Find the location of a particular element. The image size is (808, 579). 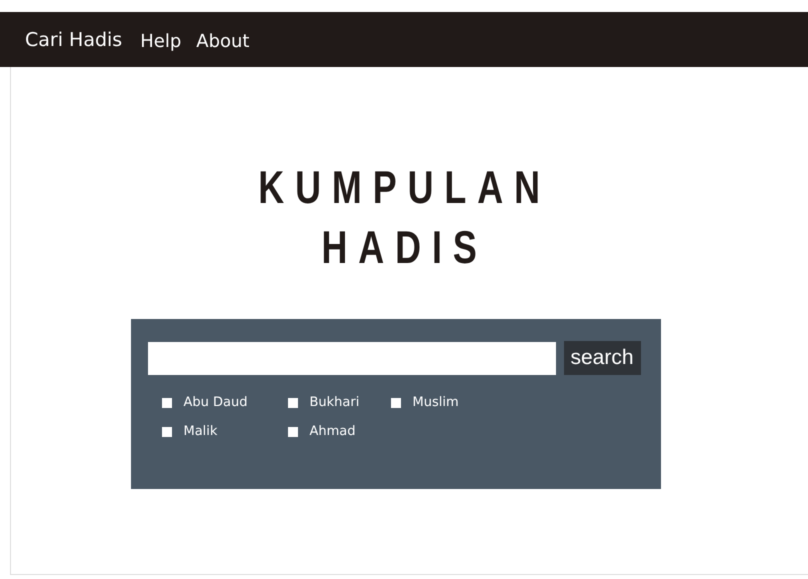

search-button: search is located at coordinates (602, 358).